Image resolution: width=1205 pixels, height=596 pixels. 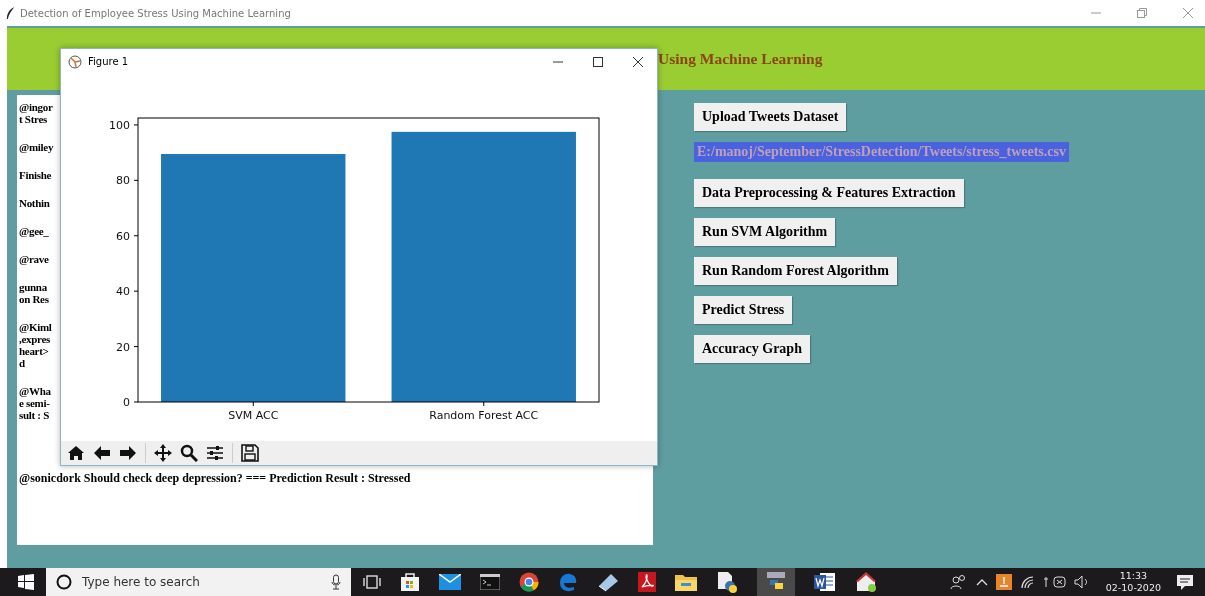 What do you see at coordinates (34, 299) in the screenshot?
I see `output-text: on Res` at bounding box center [34, 299].